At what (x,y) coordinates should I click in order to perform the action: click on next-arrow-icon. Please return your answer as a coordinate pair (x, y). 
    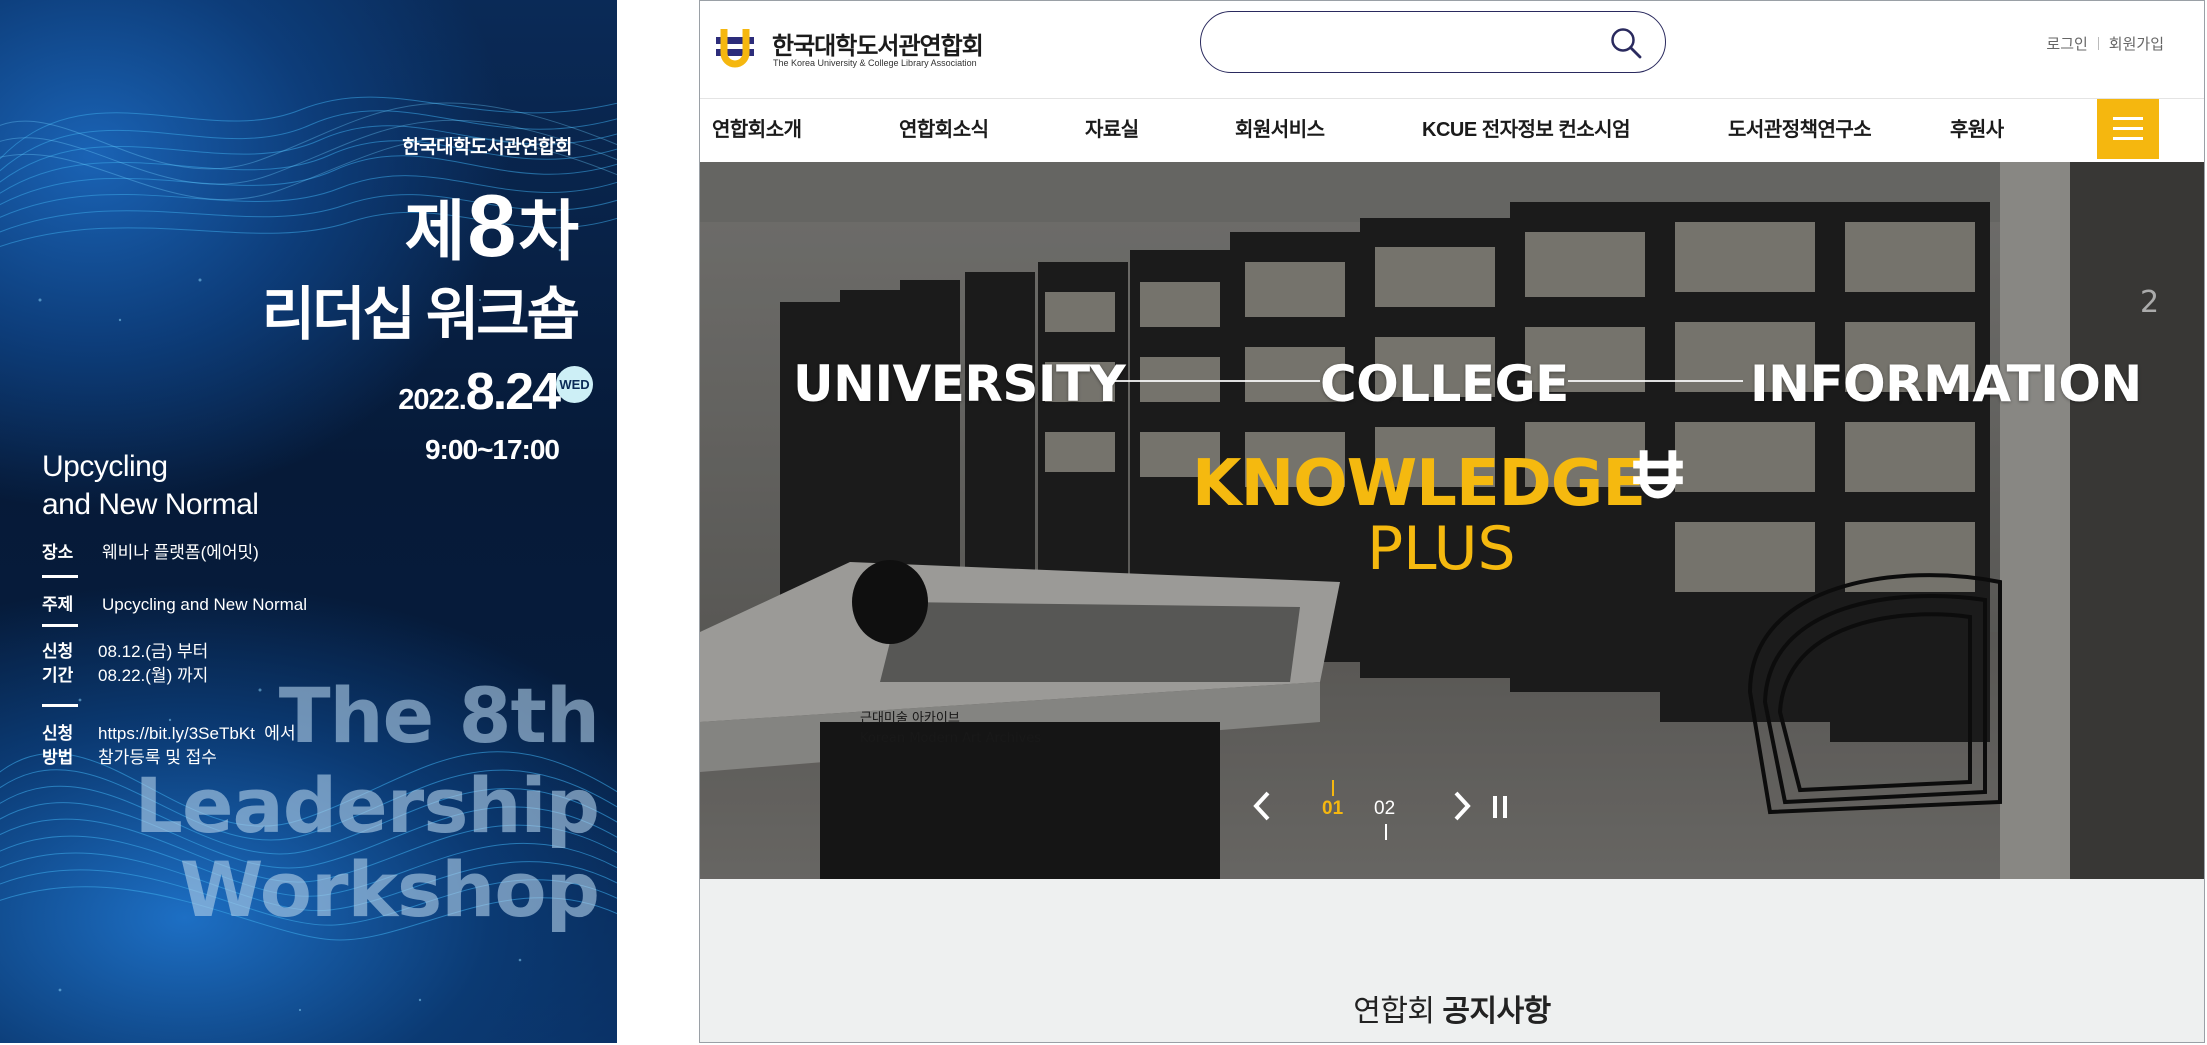
    Looking at the image, I should click on (1462, 806).